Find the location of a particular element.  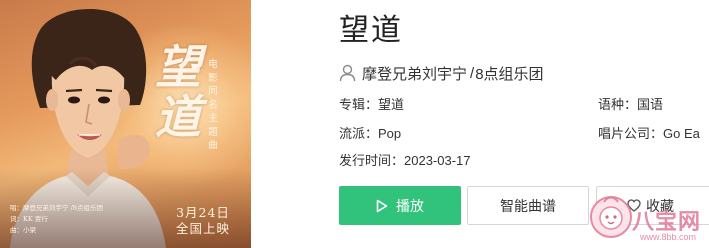

favorite-button: 收藏 is located at coordinates (652, 205).